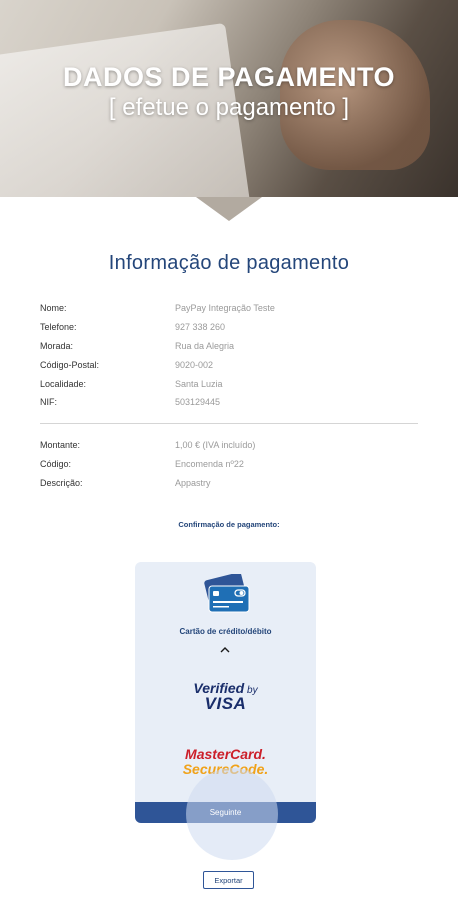 The height and width of the screenshot is (899, 458). I want to click on payment-method-label: Cartão de crédito/débito, so click(225, 631).